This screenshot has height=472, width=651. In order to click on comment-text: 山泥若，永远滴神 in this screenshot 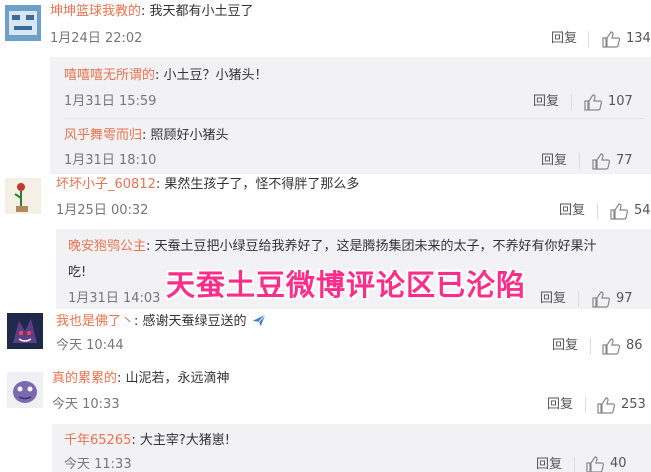, I will do `click(177, 378)`.